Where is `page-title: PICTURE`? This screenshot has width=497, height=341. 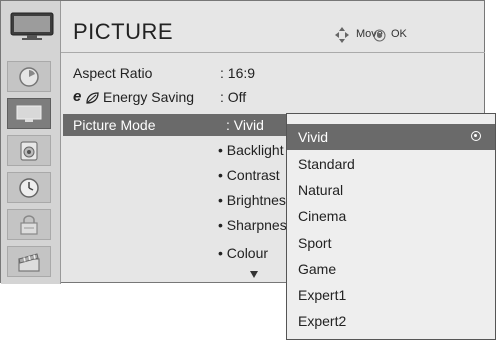 page-title: PICTURE is located at coordinates (123, 31).